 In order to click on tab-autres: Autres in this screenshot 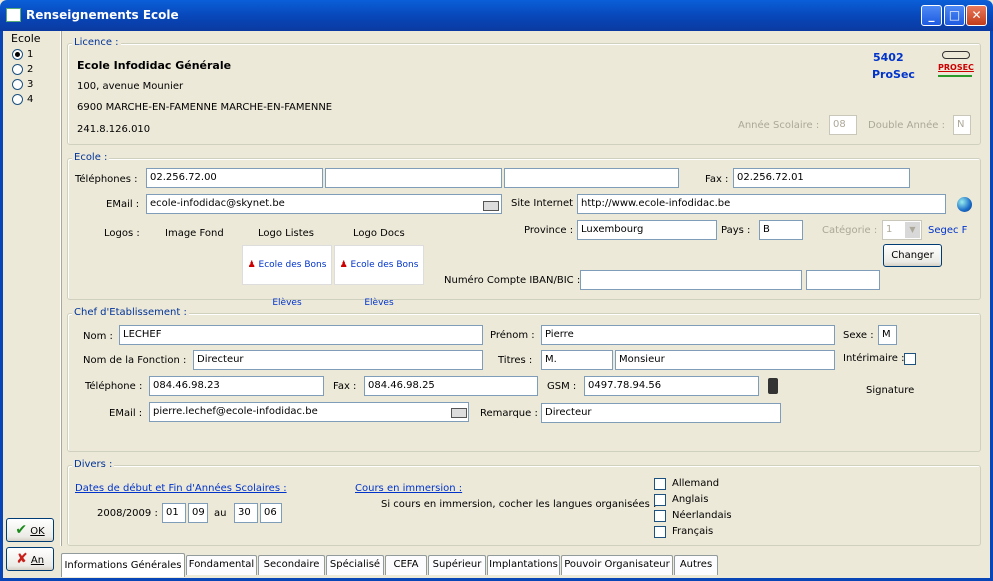, I will do `click(696, 565)`.